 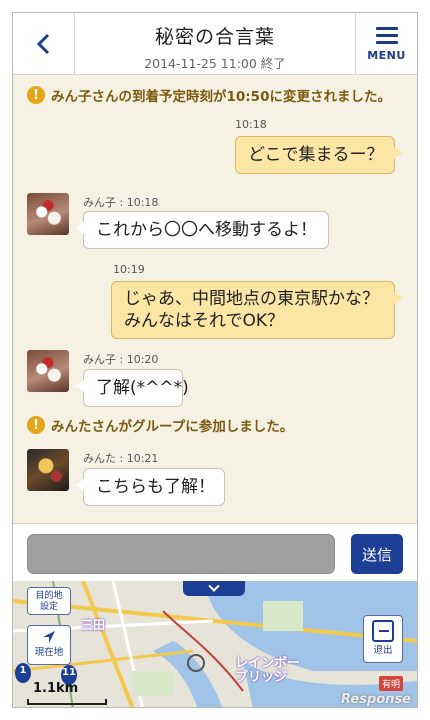 I want to click on map-pin-marker: 1, so click(x=23, y=673).